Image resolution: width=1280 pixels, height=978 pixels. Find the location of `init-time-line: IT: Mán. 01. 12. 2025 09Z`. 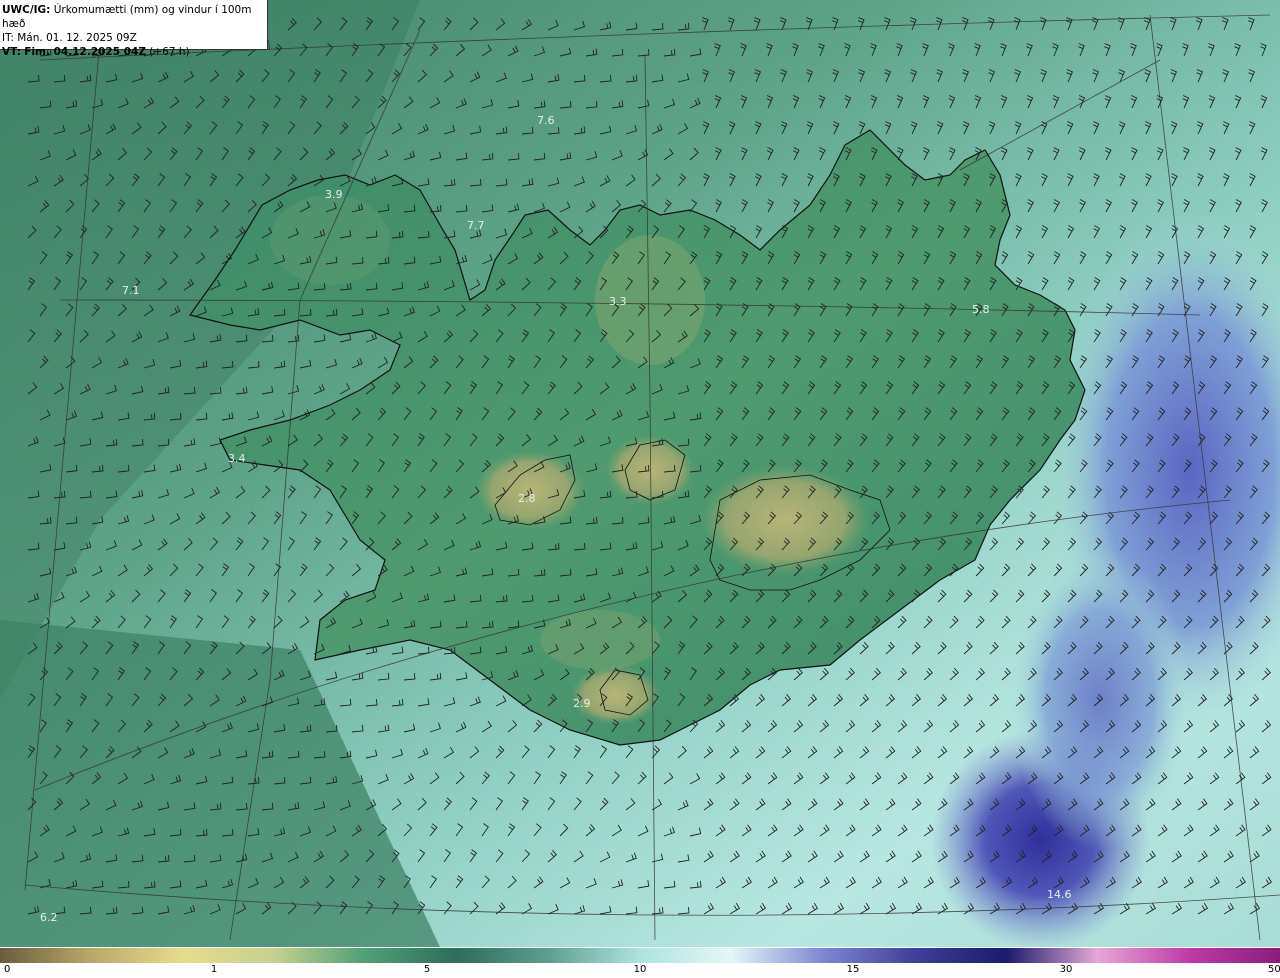

init-time-line: IT: Mán. 01. 12. 2025 09Z is located at coordinates (134, 38).